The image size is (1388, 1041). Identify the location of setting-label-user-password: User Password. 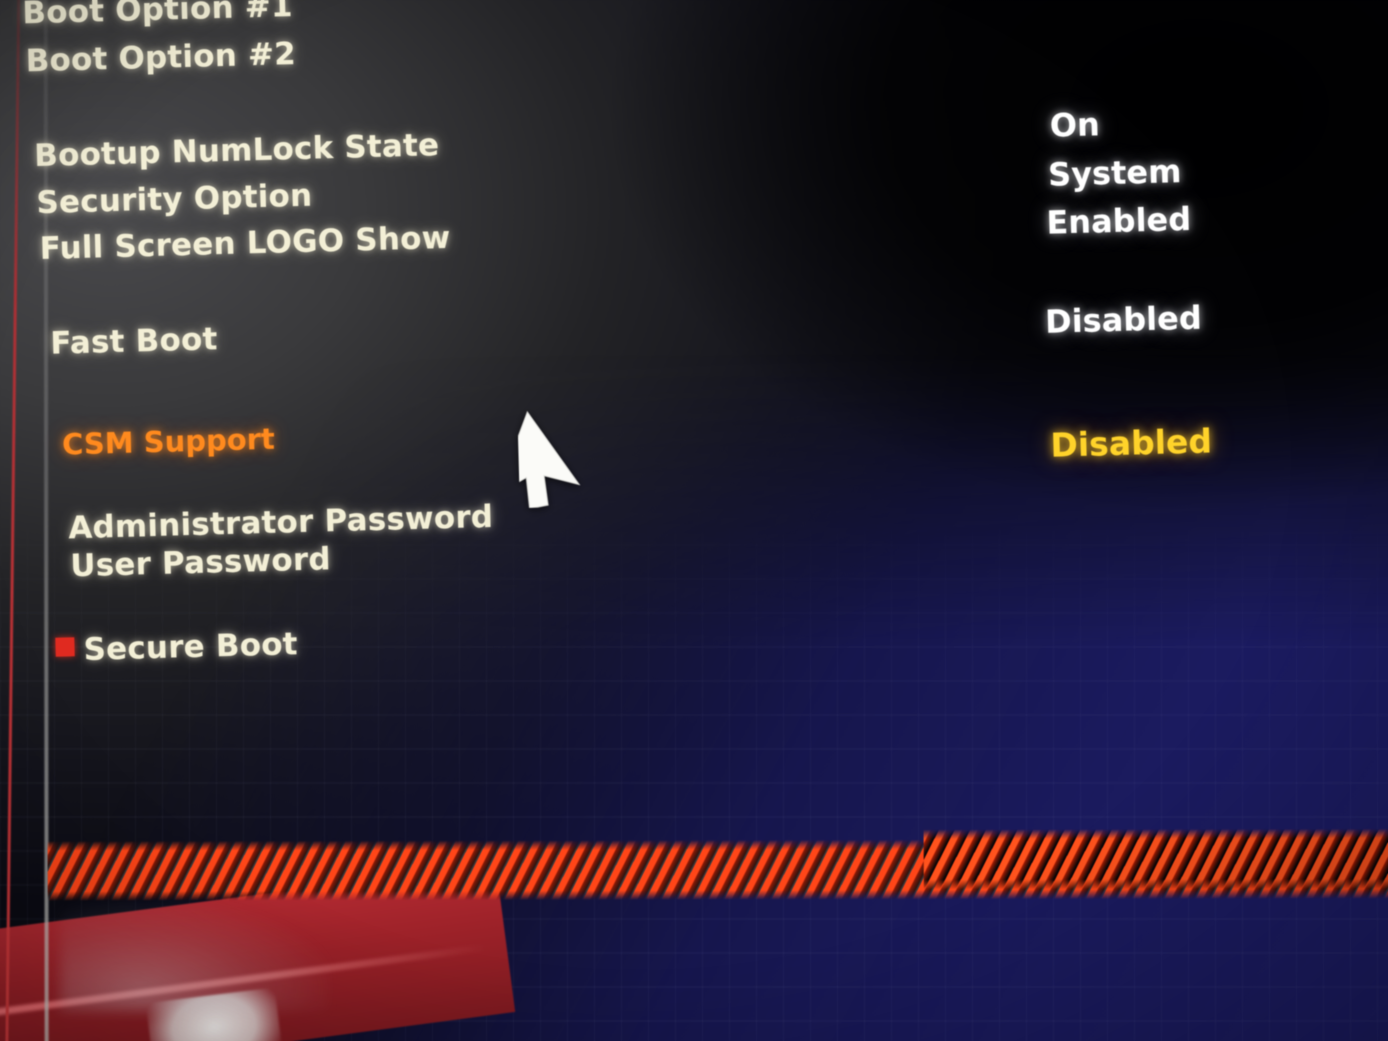
(200, 563).